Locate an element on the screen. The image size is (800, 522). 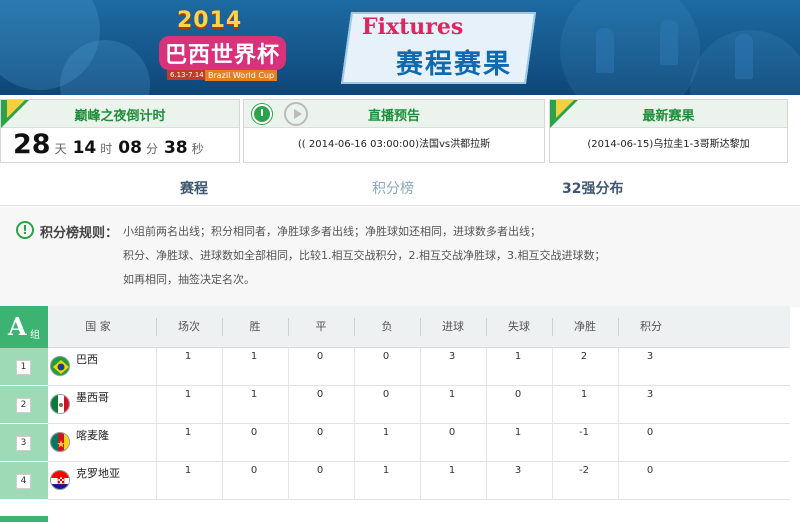
logo-title: 巴西世界杯 is located at coordinates (223, 53).